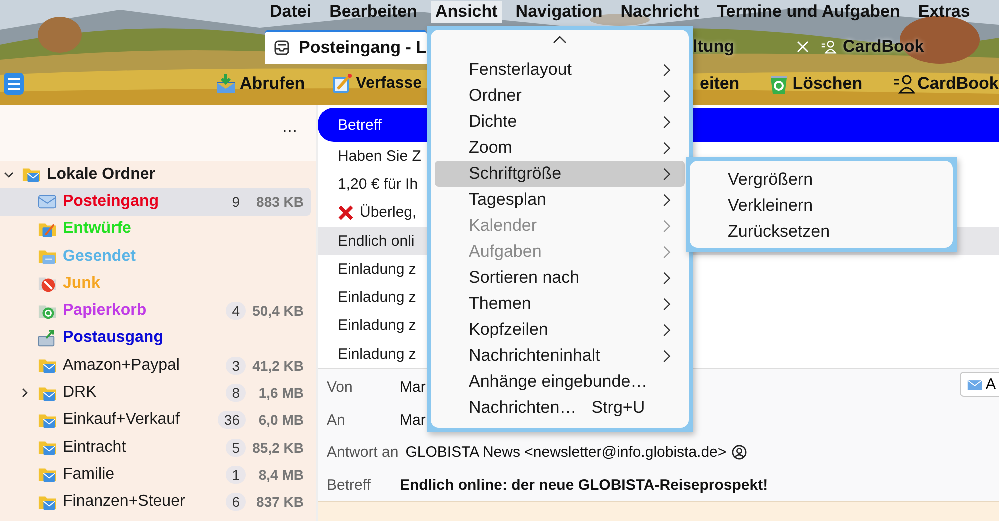  I want to click on folder-item: Eintracht 5 85,2 KB, so click(155, 448).